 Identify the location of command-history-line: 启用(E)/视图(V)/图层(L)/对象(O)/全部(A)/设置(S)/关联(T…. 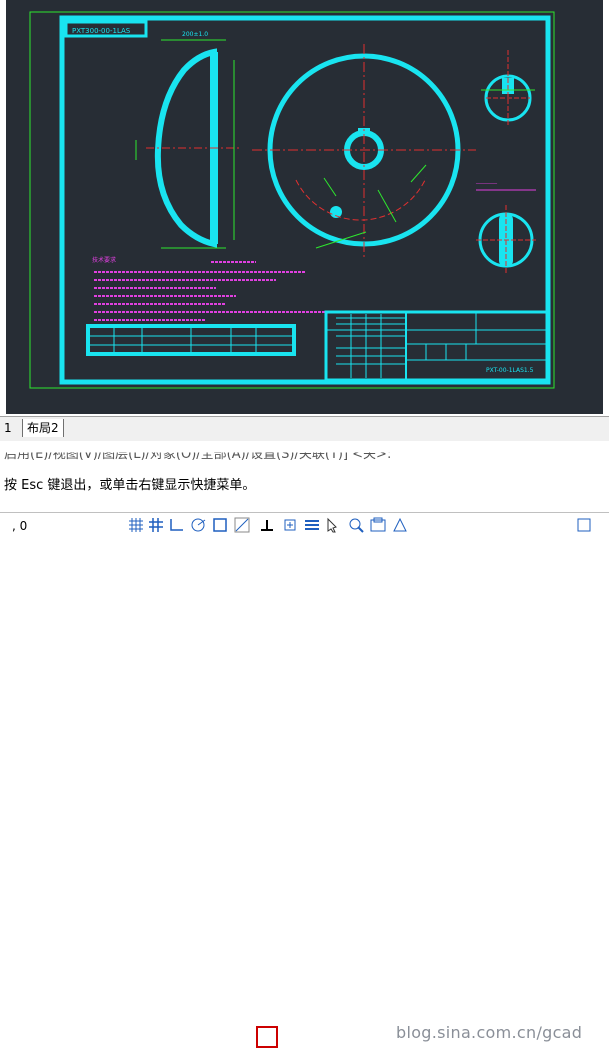
(198, 455).